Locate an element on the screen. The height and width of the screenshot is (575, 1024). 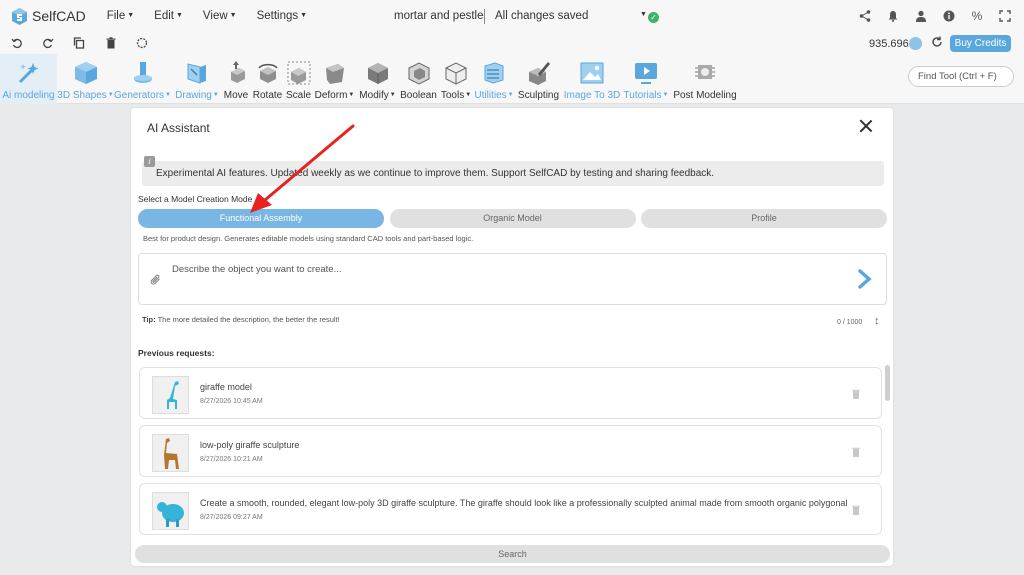
user-icon is located at coordinates (921, 16).